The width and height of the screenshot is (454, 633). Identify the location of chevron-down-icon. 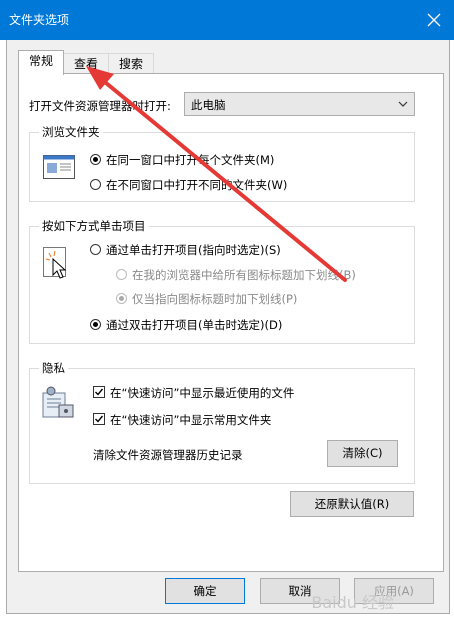
(403, 104).